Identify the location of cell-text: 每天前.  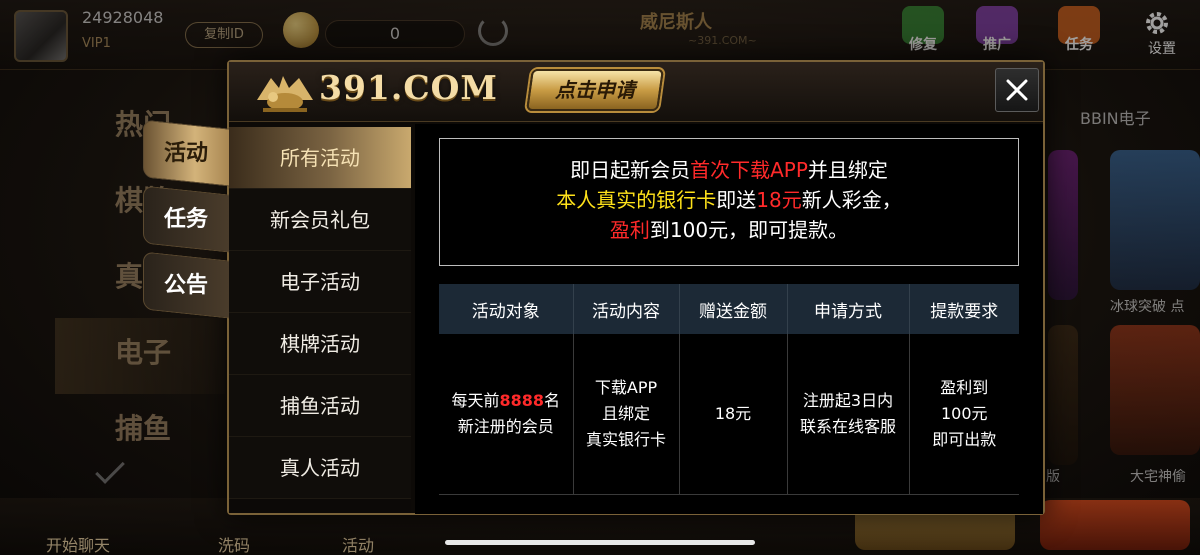
(475, 400).